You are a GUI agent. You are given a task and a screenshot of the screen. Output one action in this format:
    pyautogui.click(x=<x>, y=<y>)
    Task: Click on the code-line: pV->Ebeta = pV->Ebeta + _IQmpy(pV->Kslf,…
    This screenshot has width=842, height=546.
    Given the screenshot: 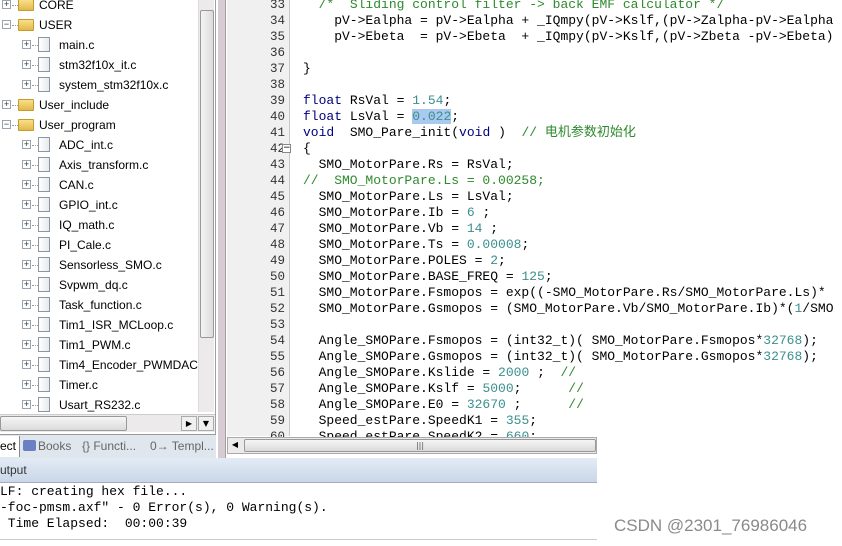 What is the action you would take?
    pyautogui.click(x=568, y=37)
    